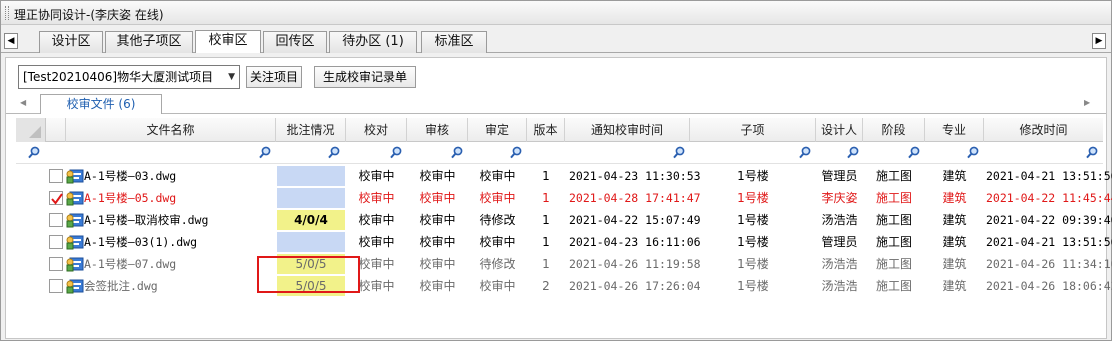 This screenshot has height=341, width=1112. Describe the element at coordinates (839, 130) in the screenshot. I see `column-header-designer: 设计人` at that location.